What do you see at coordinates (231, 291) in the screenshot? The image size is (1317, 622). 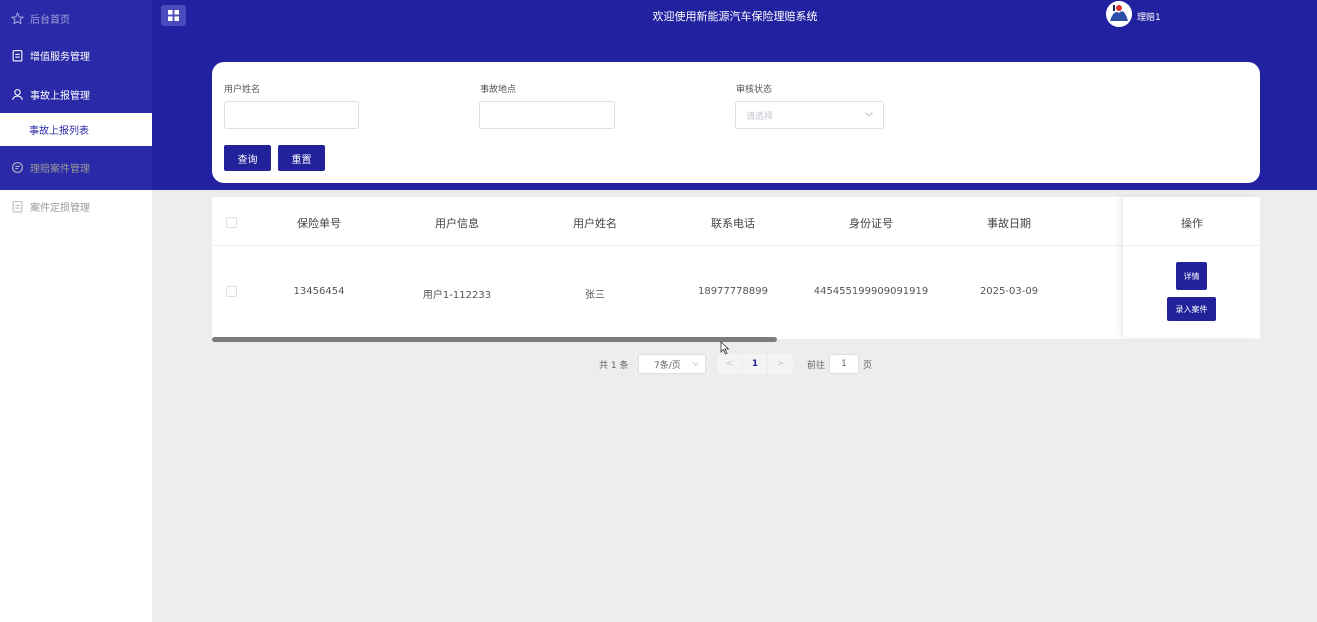 I see `row-checkbox` at bounding box center [231, 291].